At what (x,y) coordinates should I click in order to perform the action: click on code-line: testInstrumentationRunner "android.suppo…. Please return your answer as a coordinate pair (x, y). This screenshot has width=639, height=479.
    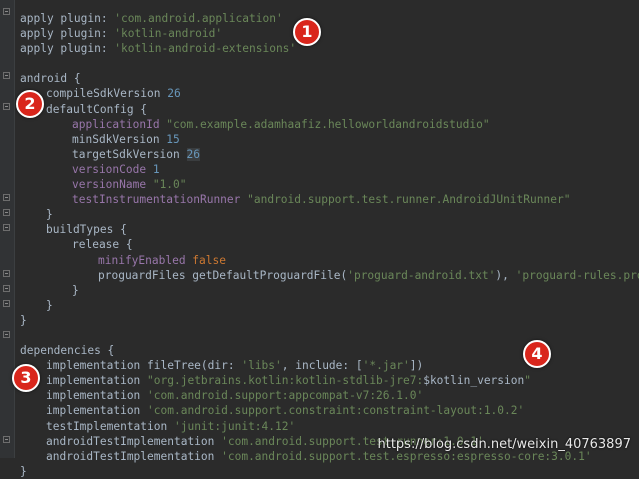
    Looking at the image, I should click on (327, 199).